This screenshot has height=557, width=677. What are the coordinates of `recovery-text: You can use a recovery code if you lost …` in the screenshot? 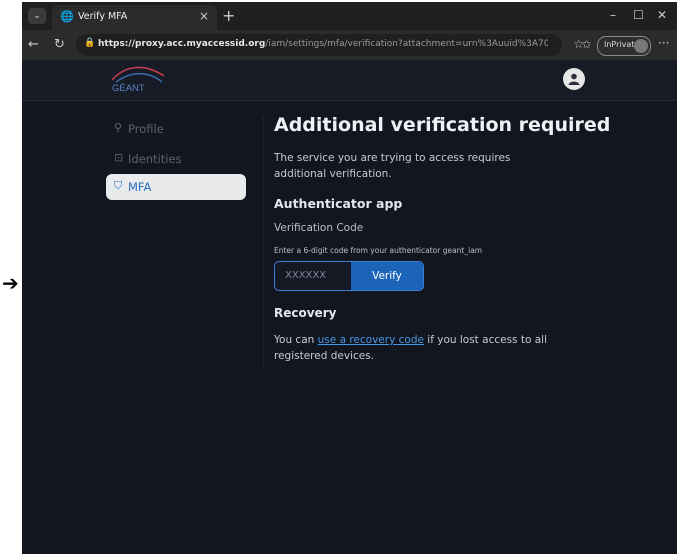 It's located at (411, 348).